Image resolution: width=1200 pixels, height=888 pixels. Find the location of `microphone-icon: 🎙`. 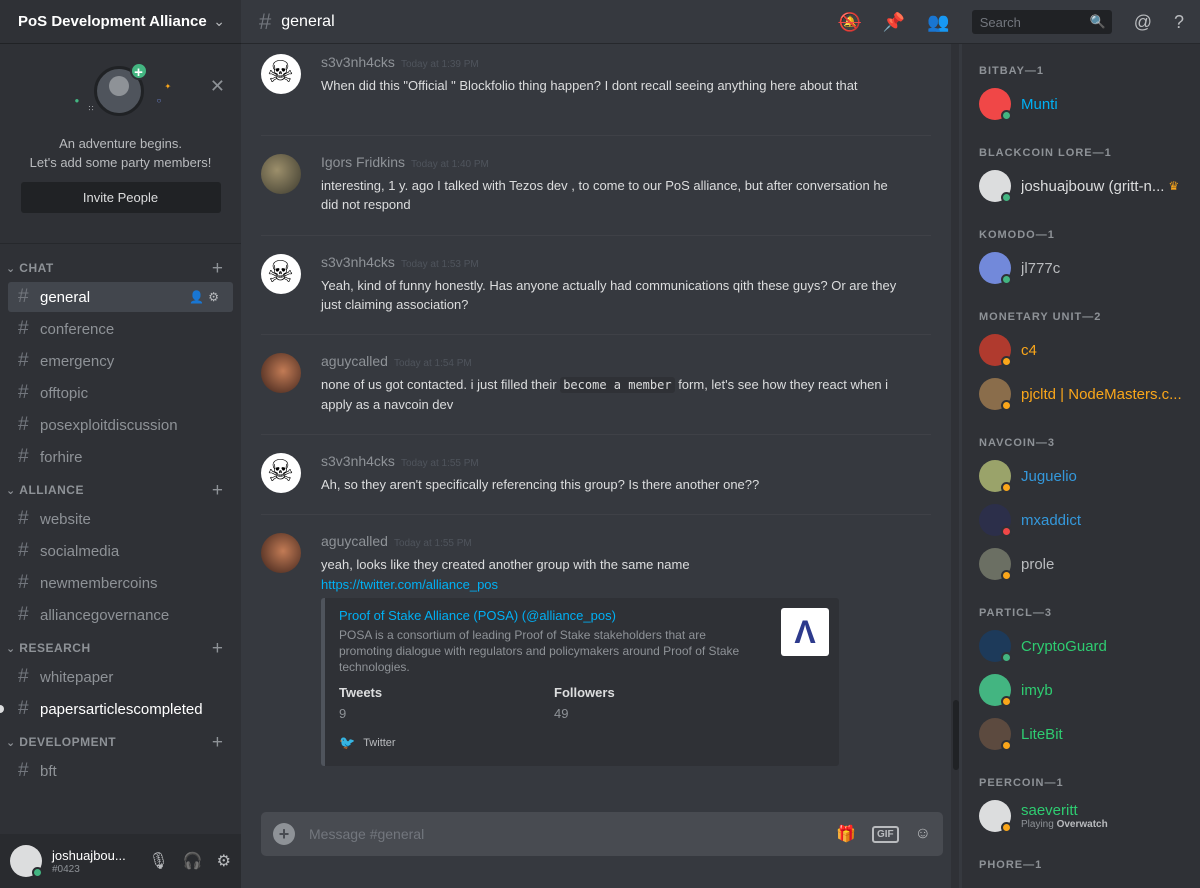

microphone-icon: 🎙 is located at coordinates (158, 861).